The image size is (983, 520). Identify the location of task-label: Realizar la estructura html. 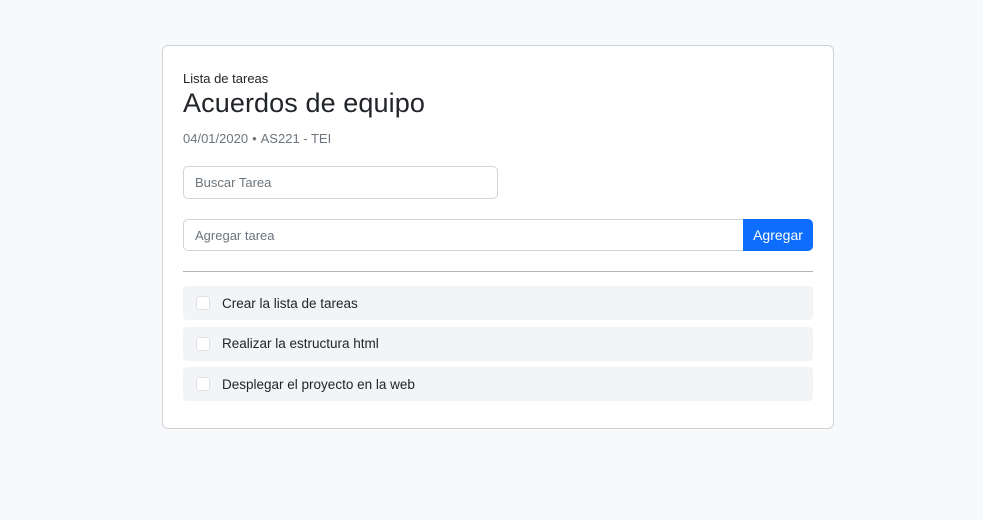
(300, 343).